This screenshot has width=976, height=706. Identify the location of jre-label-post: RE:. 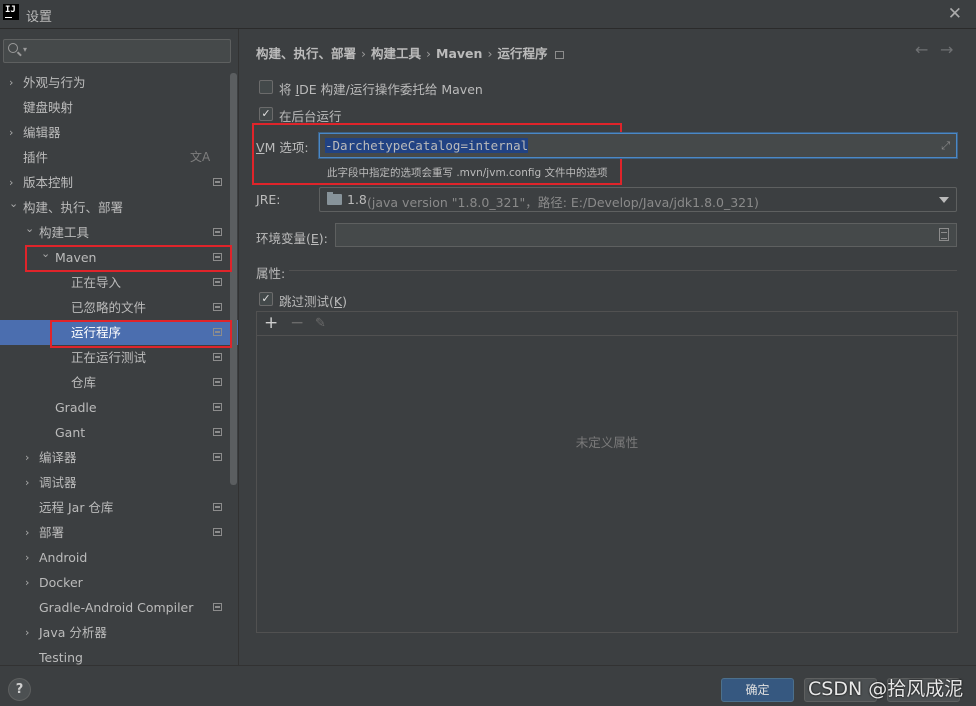
(270, 199).